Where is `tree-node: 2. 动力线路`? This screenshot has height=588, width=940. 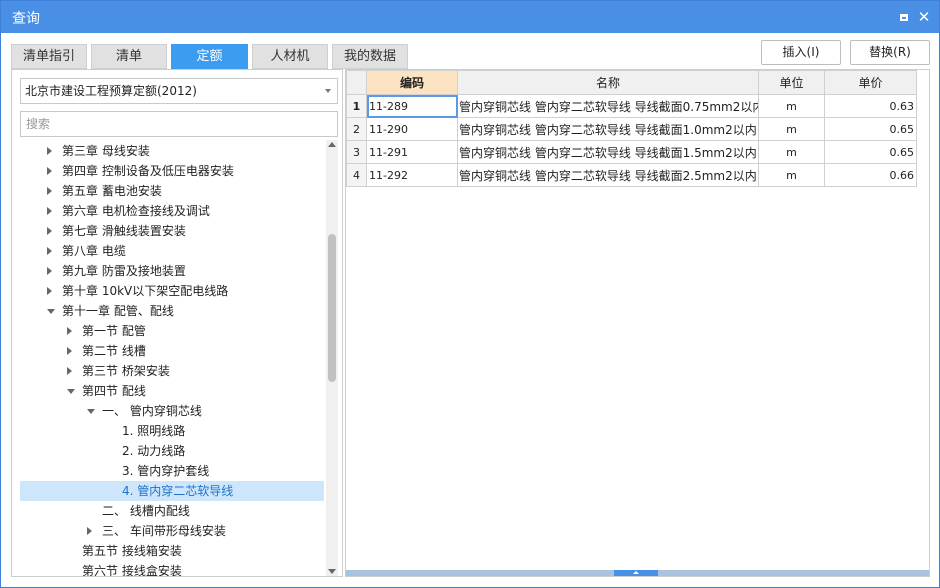 tree-node: 2. 动力线路 is located at coordinates (172, 451).